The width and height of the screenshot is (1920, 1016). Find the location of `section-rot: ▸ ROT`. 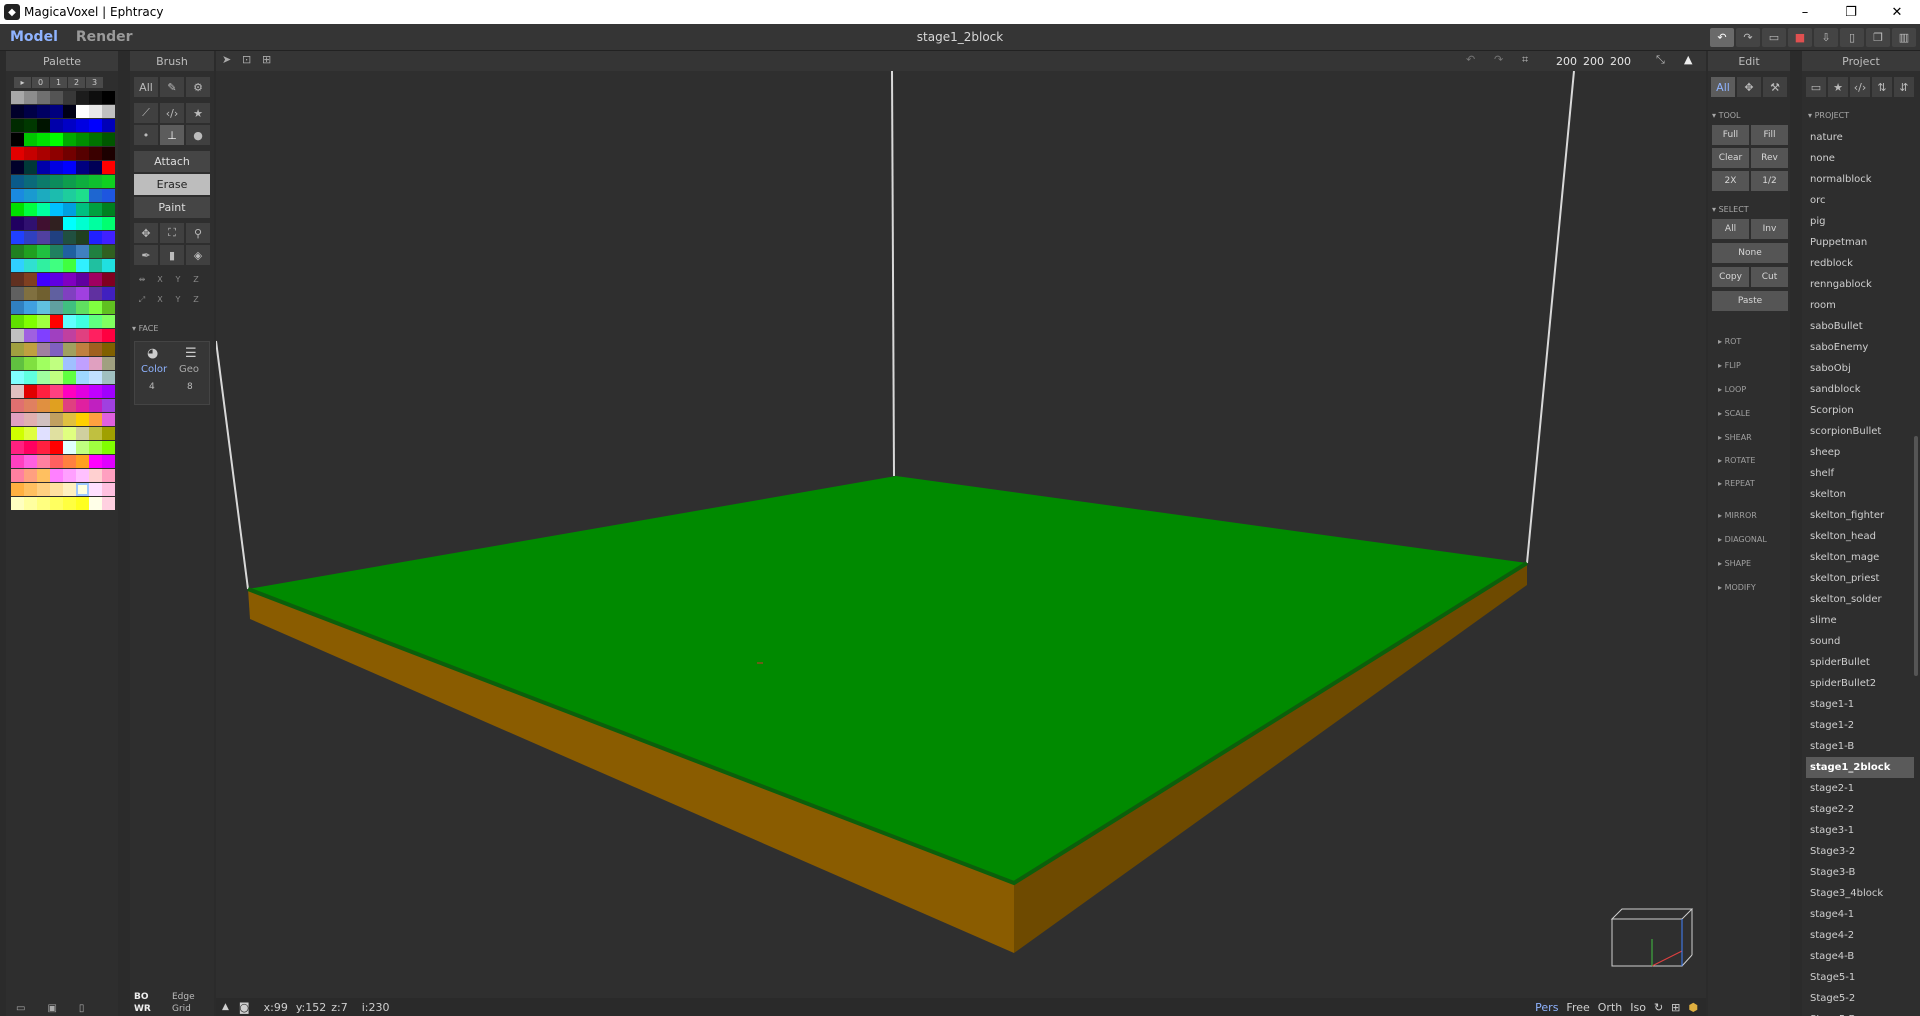

section-rot: ▸ ROT is located at coordinates (1729, 341).